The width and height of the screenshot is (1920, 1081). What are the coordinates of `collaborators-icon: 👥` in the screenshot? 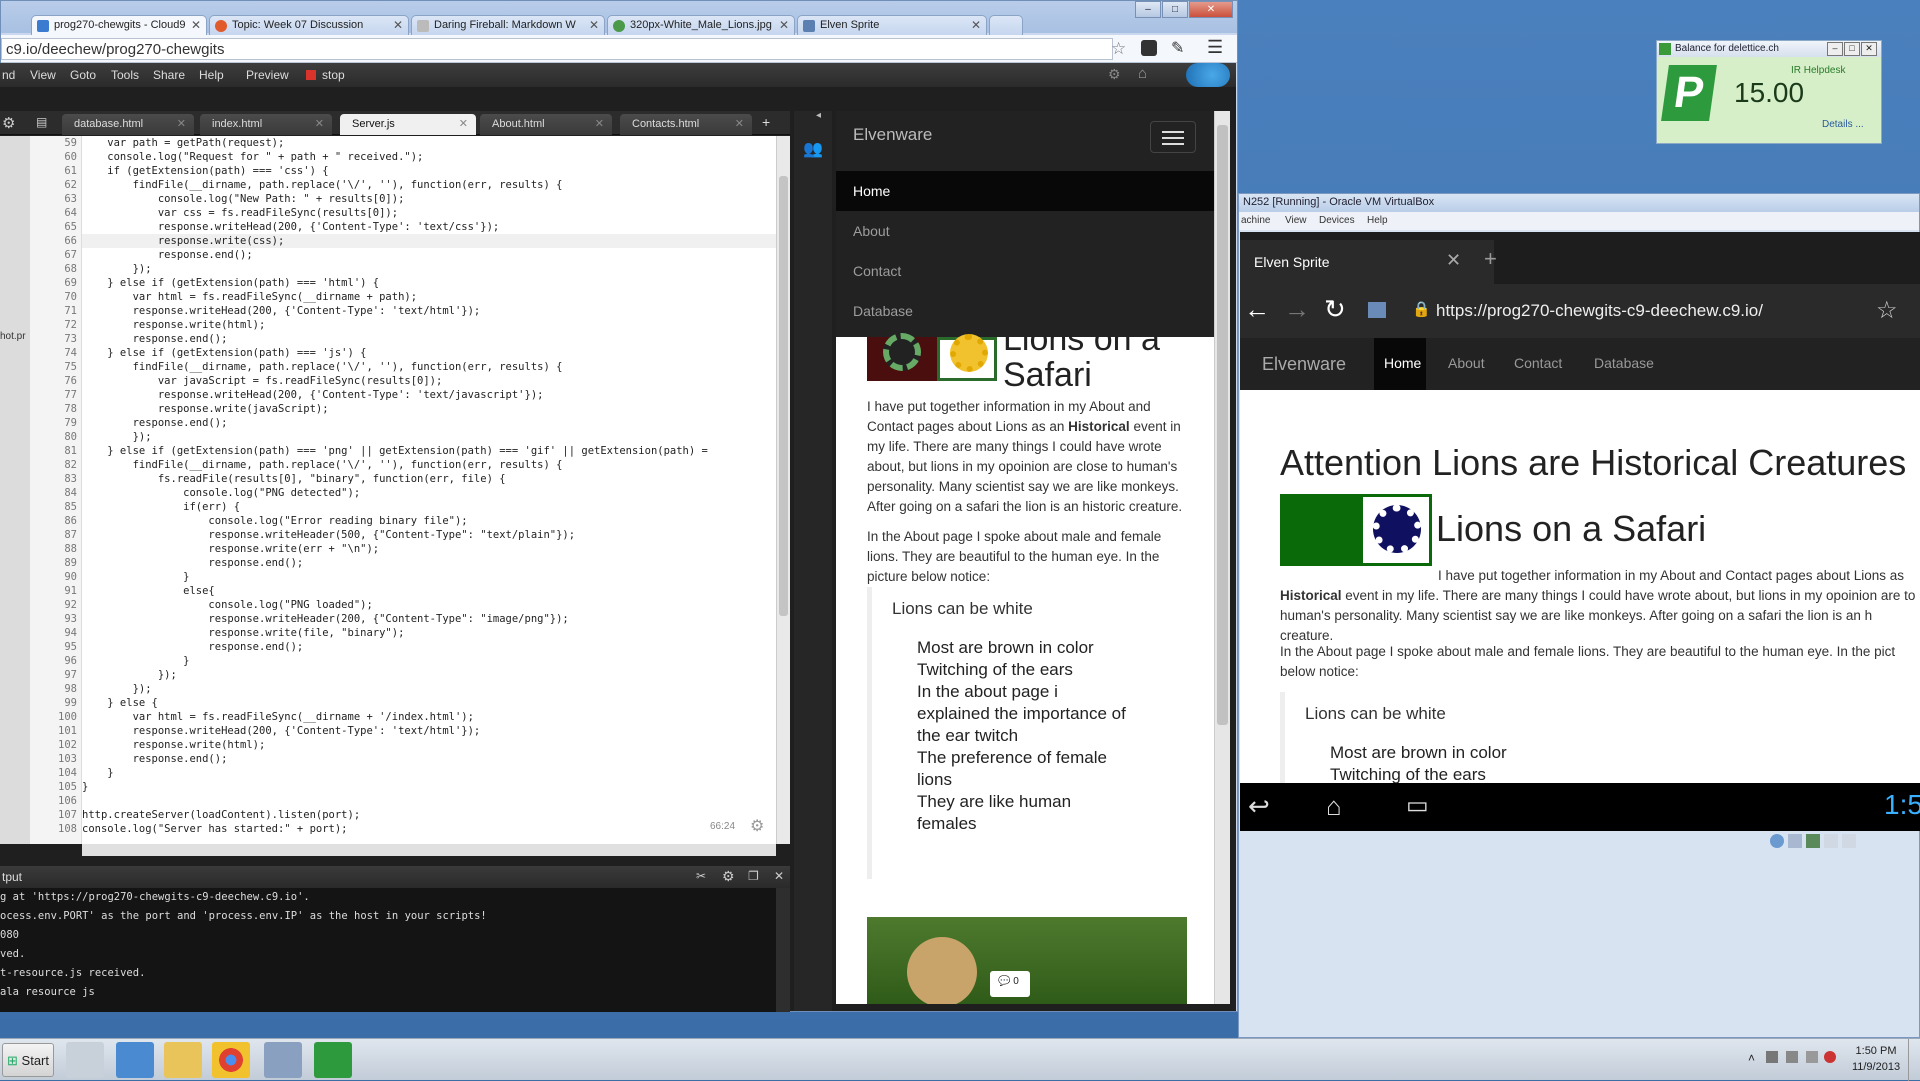 It's located at (813, 149).